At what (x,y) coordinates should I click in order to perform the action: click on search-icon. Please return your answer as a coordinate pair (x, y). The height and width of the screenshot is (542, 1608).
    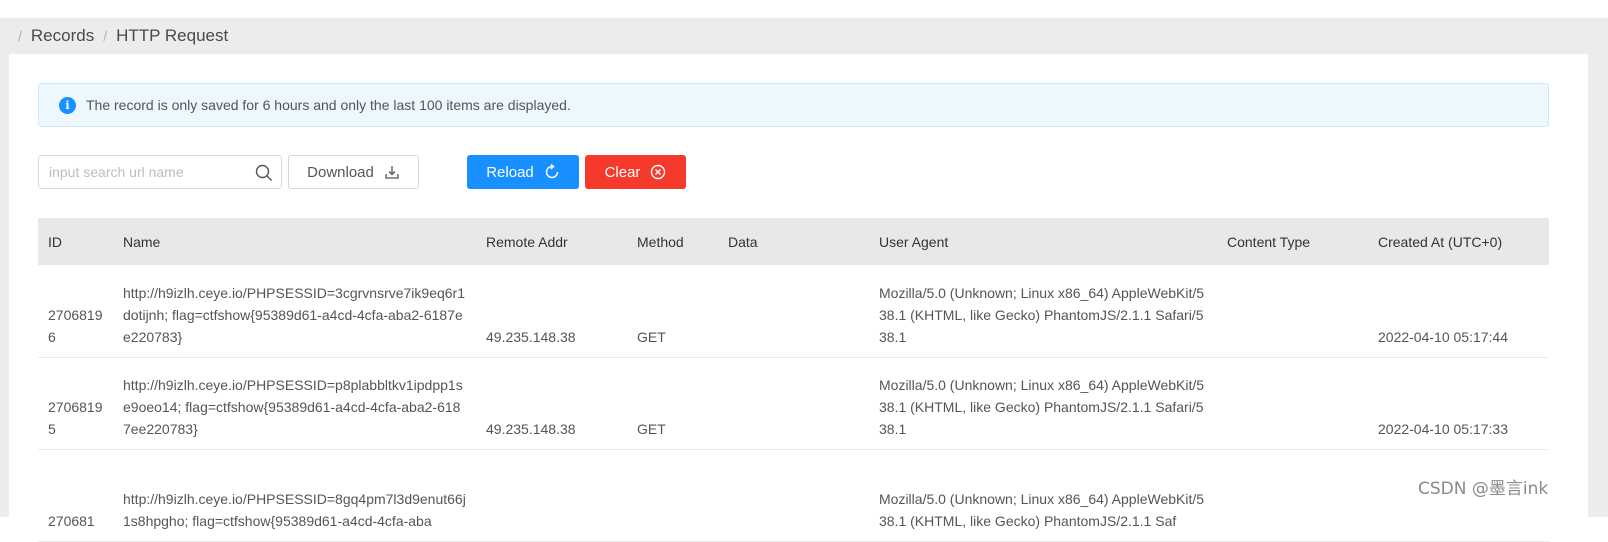
    Looking at the image, I should click on (264, 173).